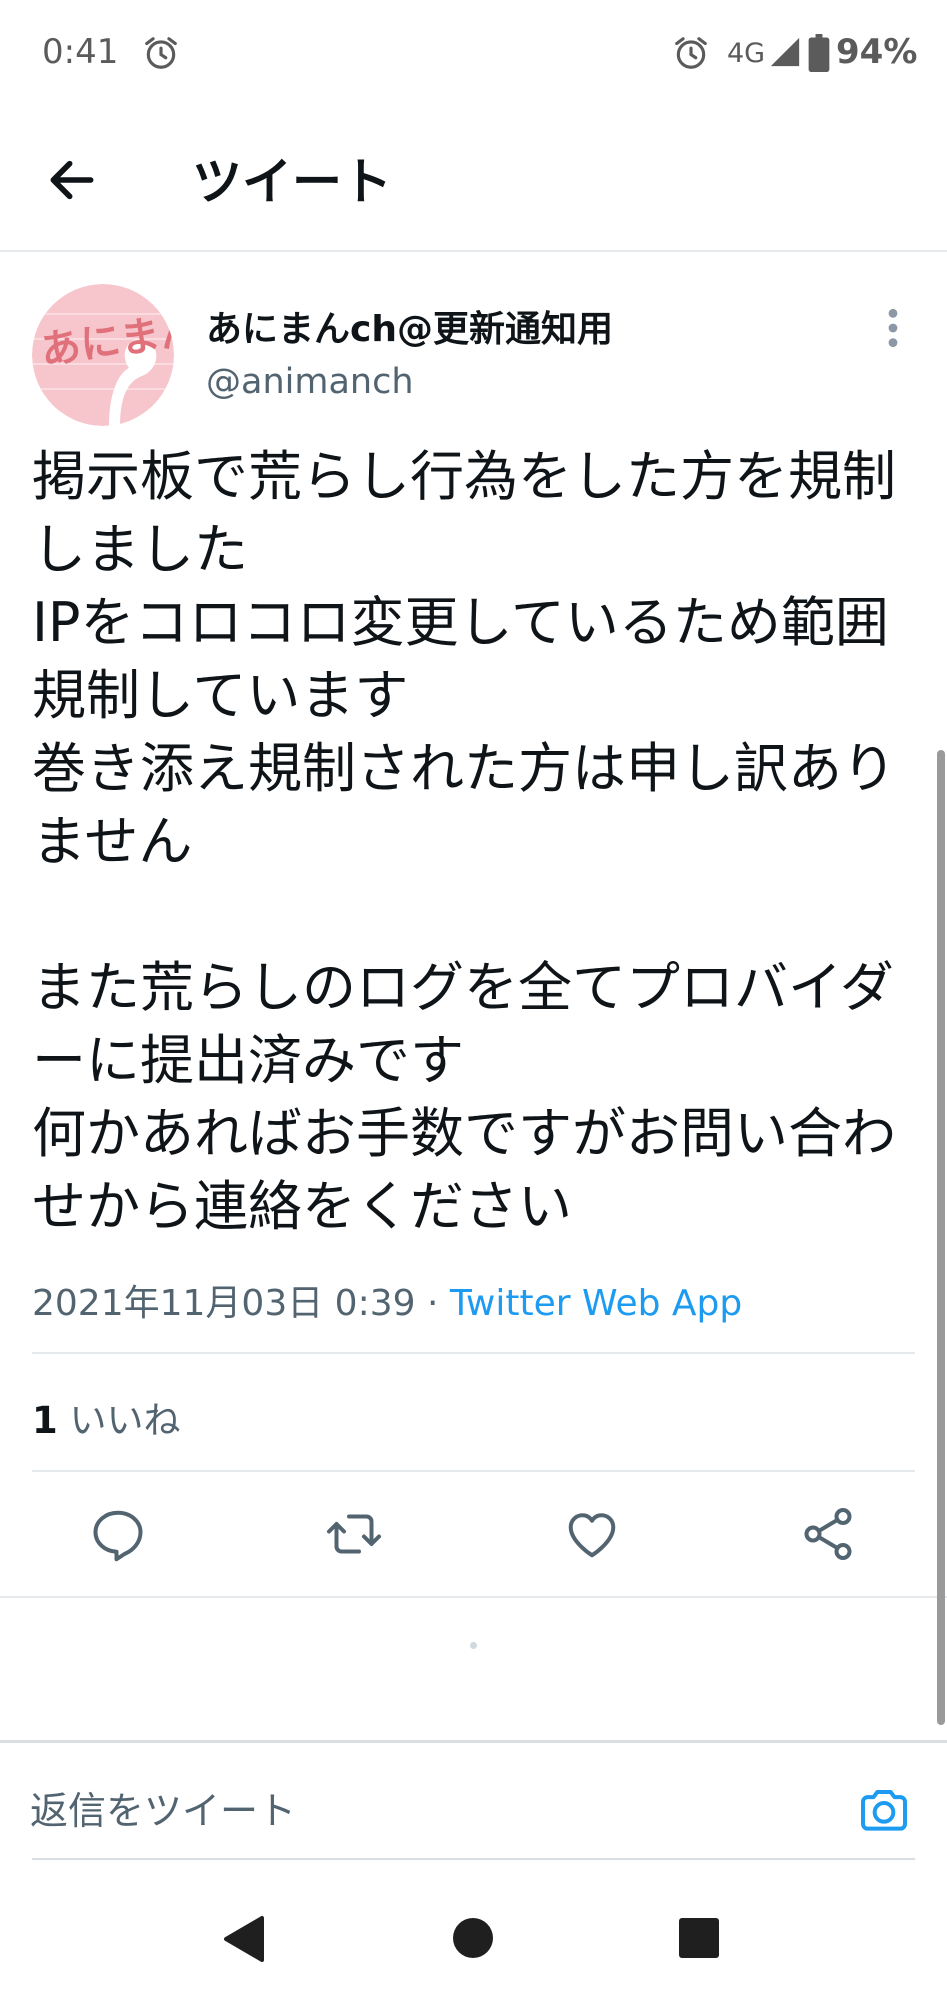 The image size is (947, 2000). I want to click on tweet-source-link: Twitter Web App, so click(596, 1303).